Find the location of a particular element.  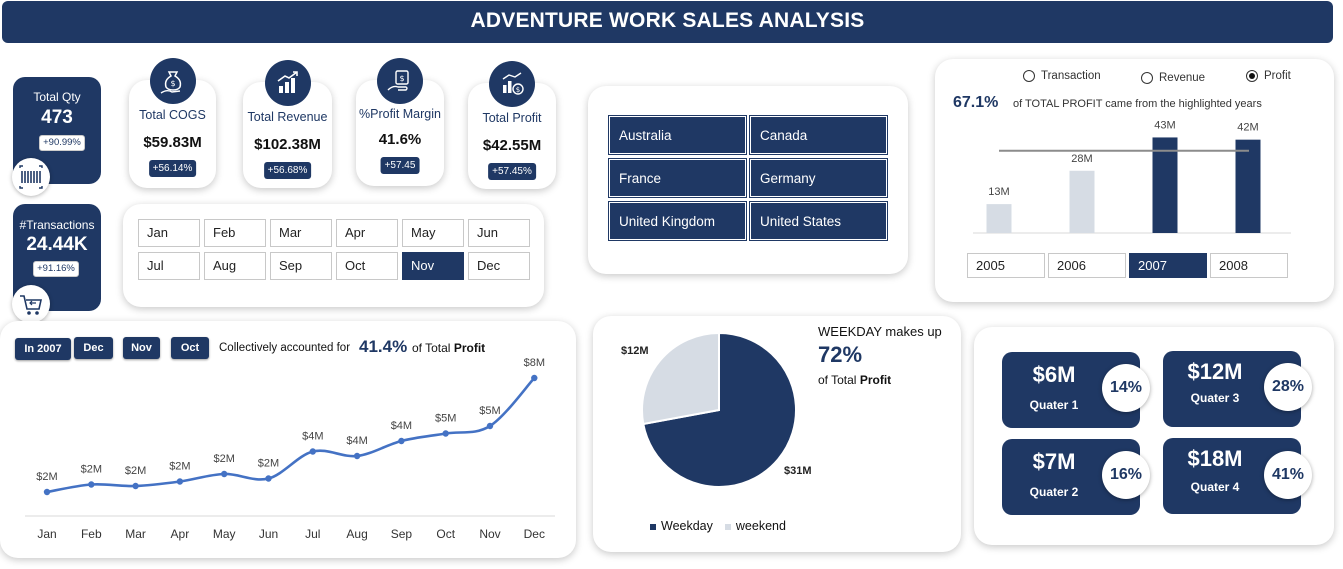

month-button-aug: Aug is located at coordinates (235, 266).